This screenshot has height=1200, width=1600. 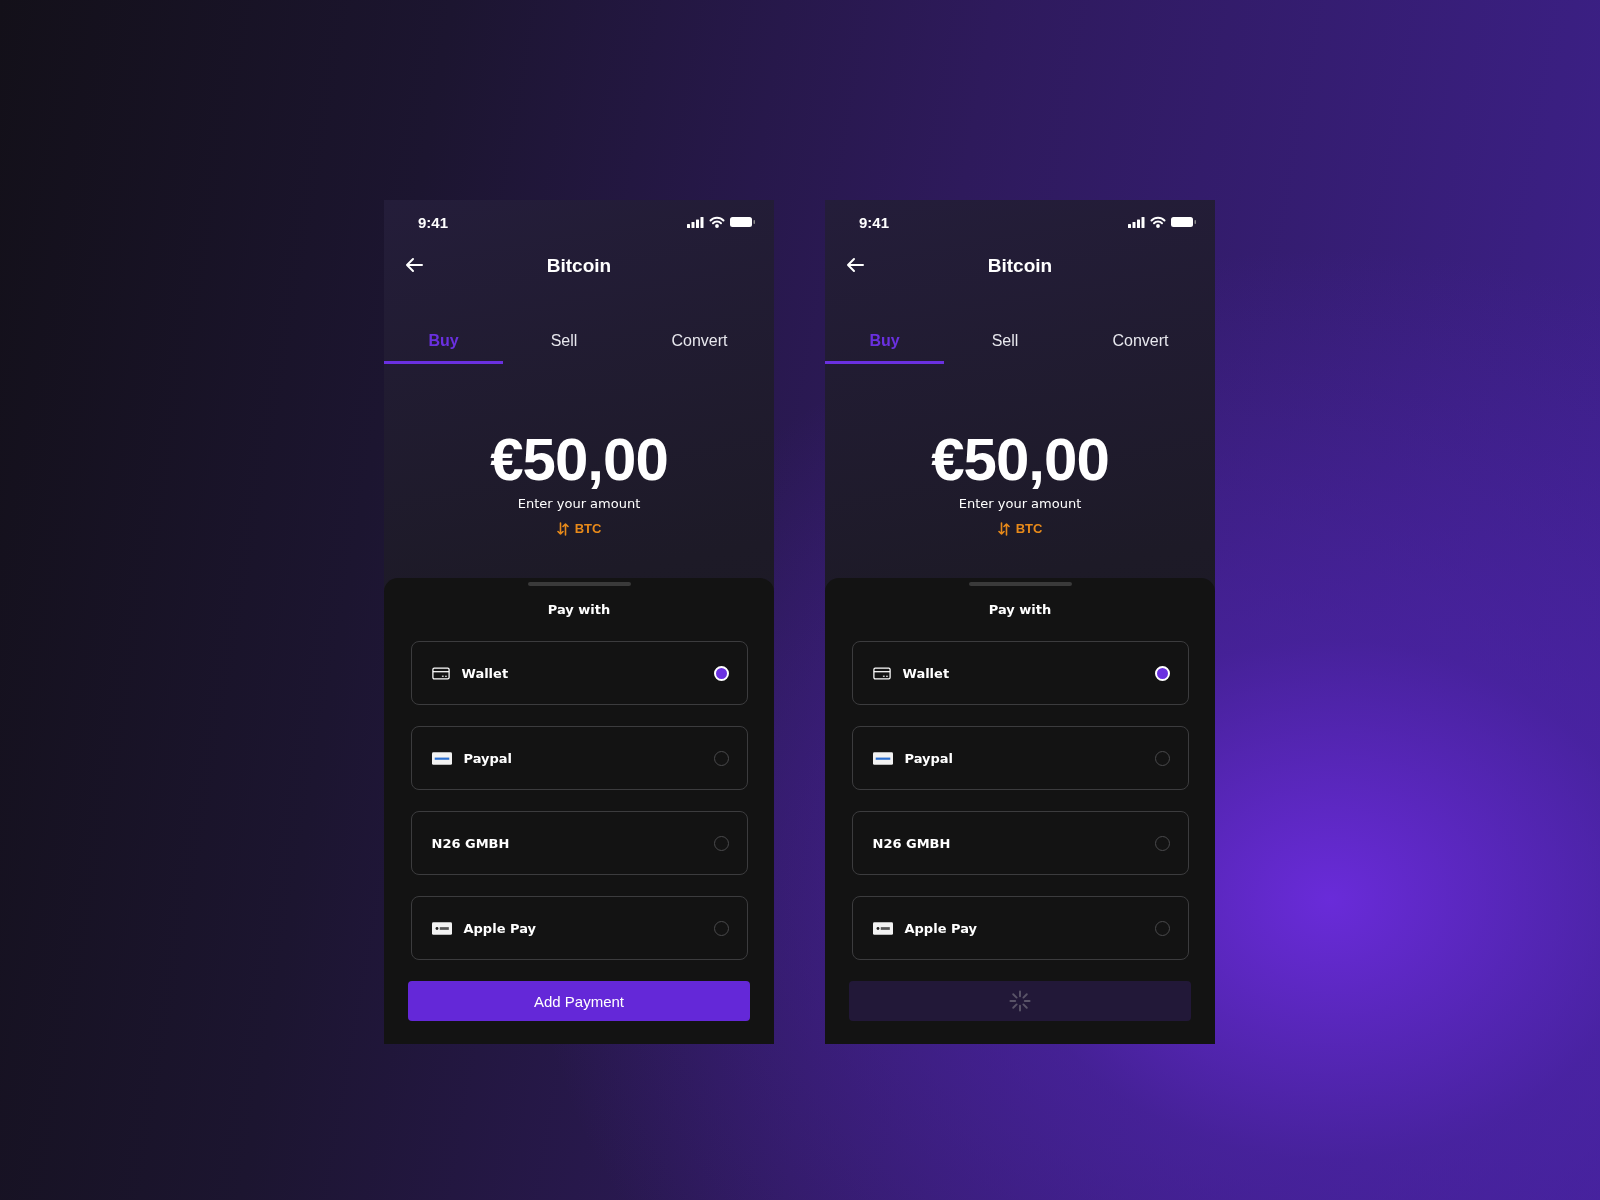 I want to click on loading-spinner-icon, so click(x=1020, y=1001).